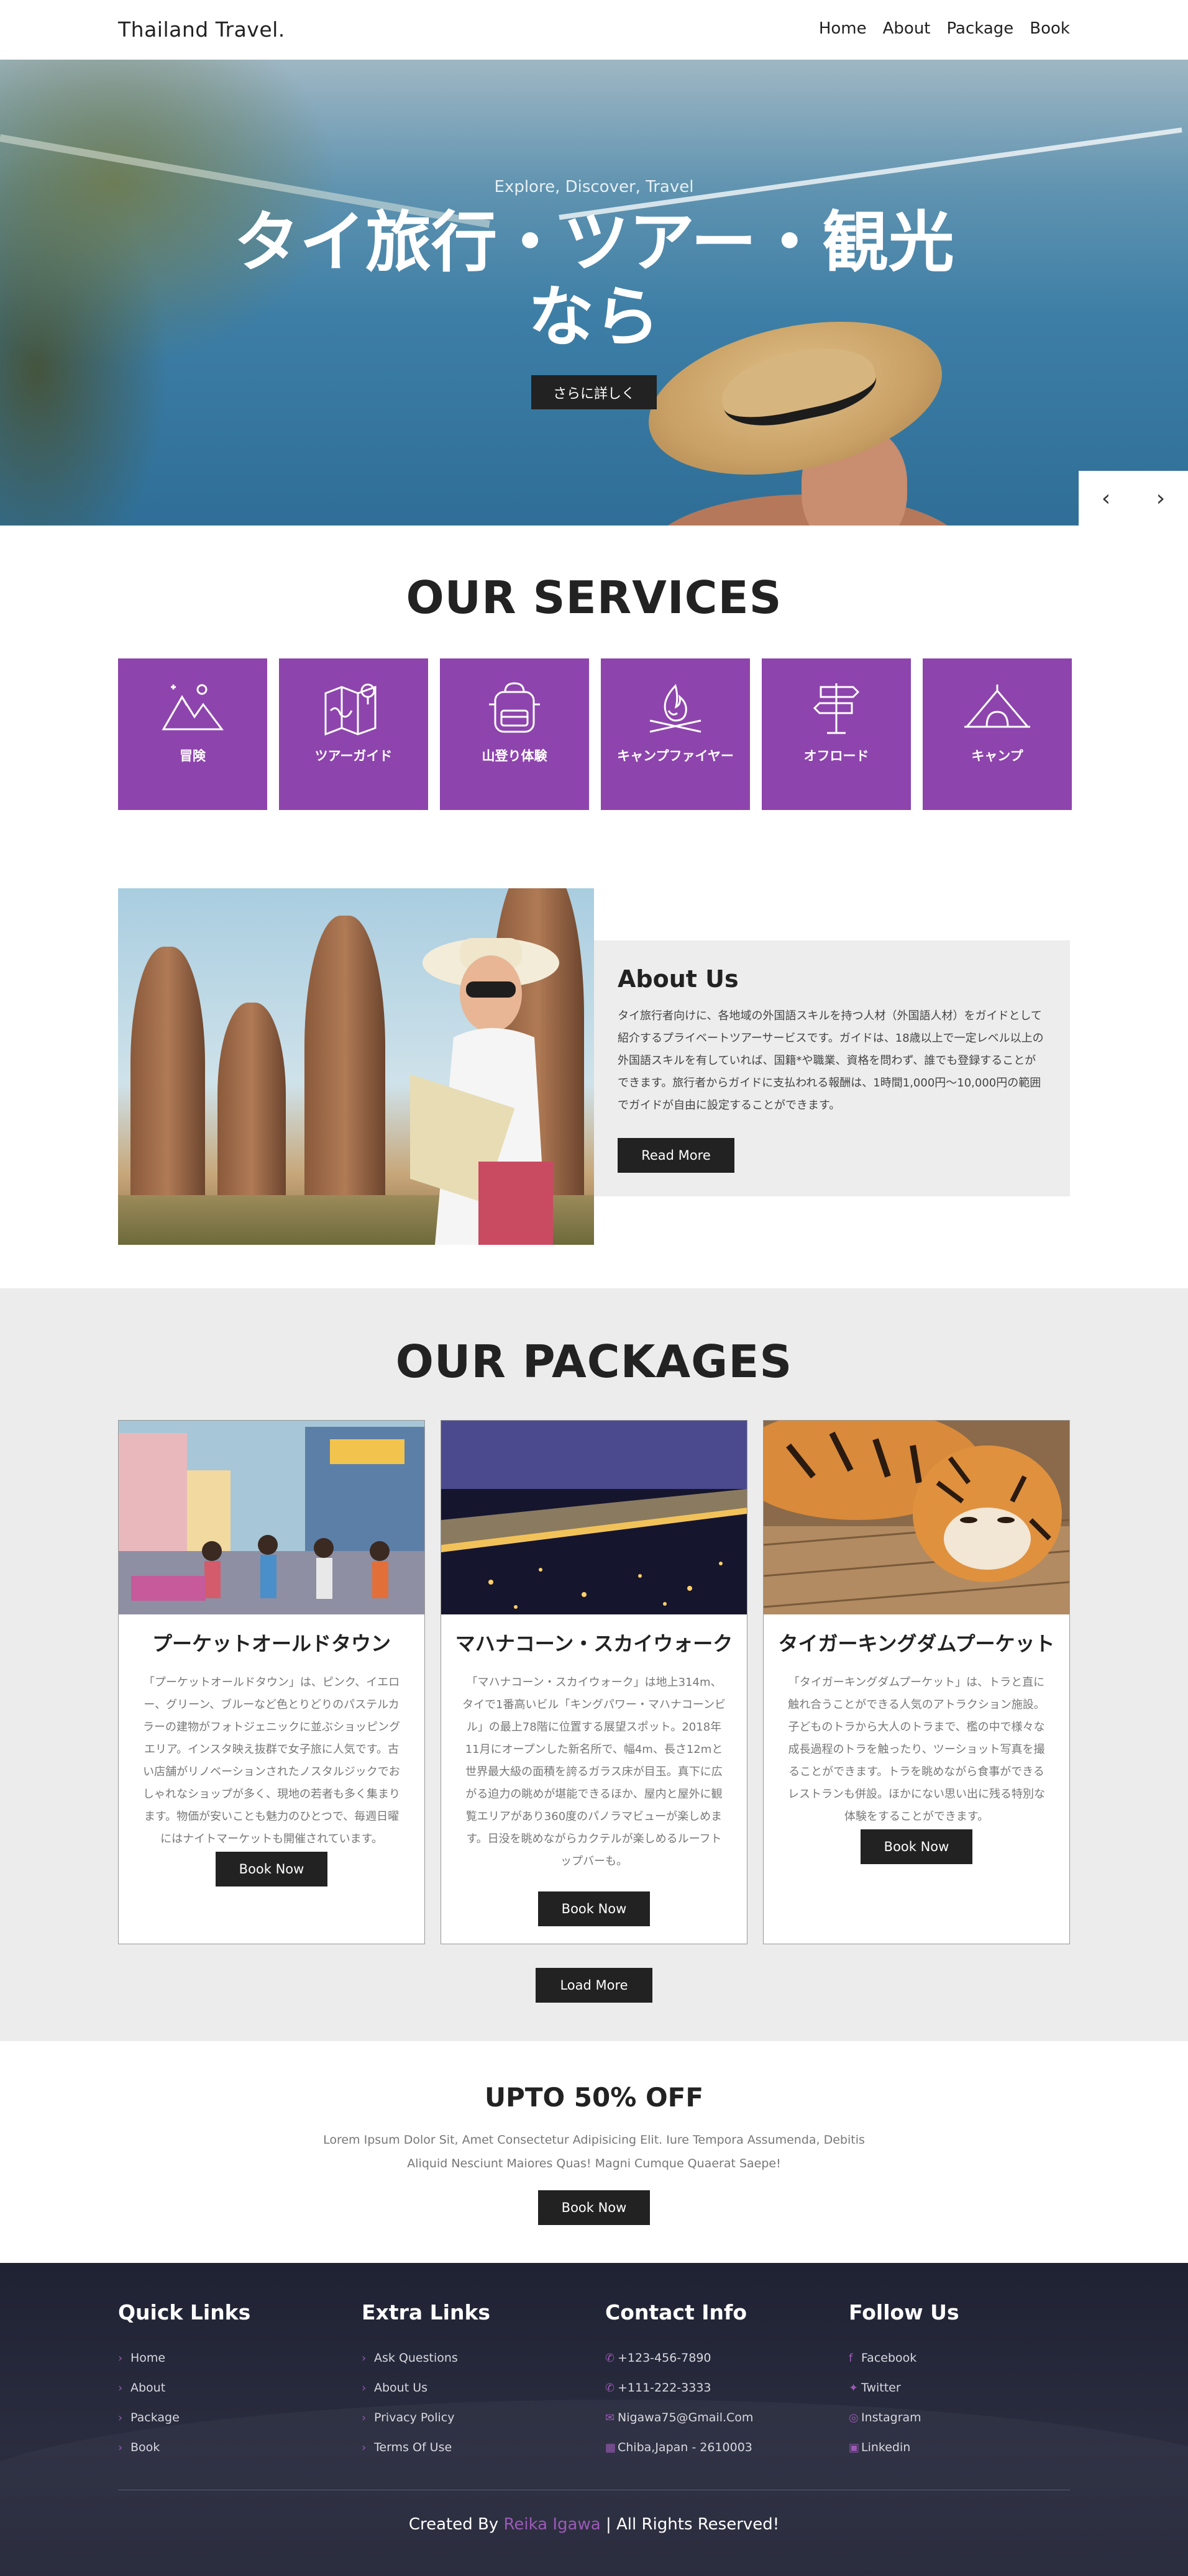 The image size is (1188, 2576). What do you see at coordinates (837, 708) in the screenshot?
I see `signpost-icon` at bounding box center [837, 708].